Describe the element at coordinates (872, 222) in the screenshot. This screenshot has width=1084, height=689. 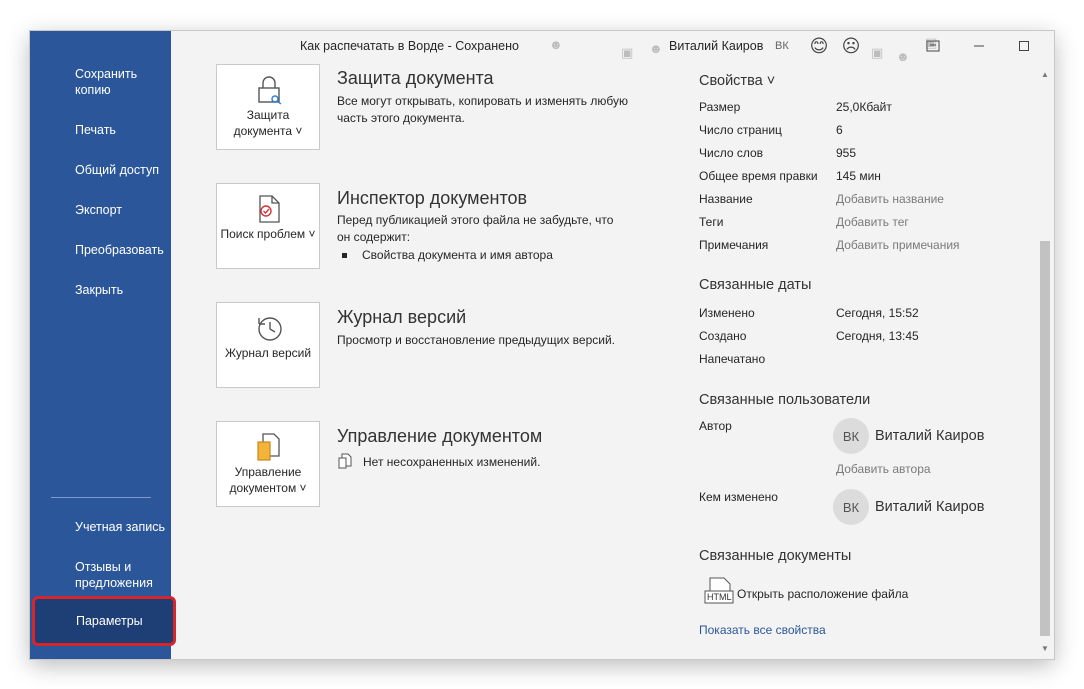
I see `add-tag-field: Добавить тег` at that location.